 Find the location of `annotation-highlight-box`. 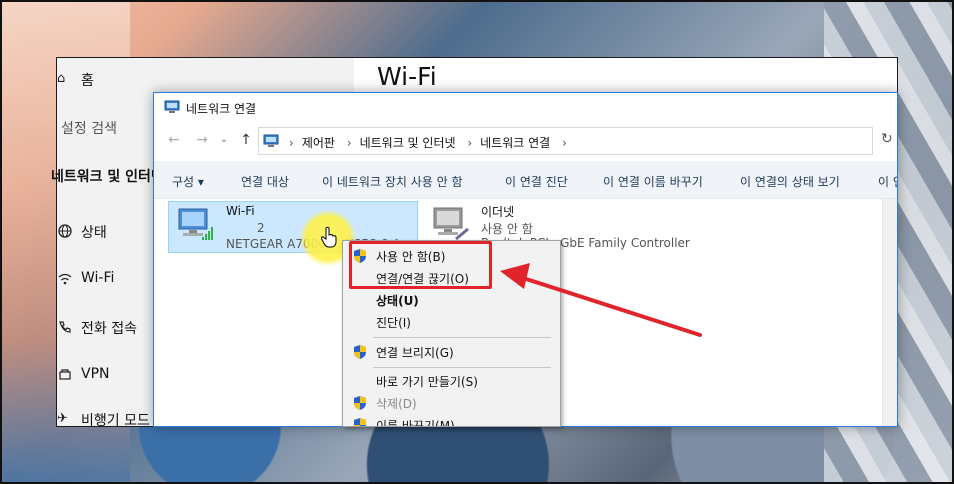

annotation-highlight-box is located at coordinates (420, 265).